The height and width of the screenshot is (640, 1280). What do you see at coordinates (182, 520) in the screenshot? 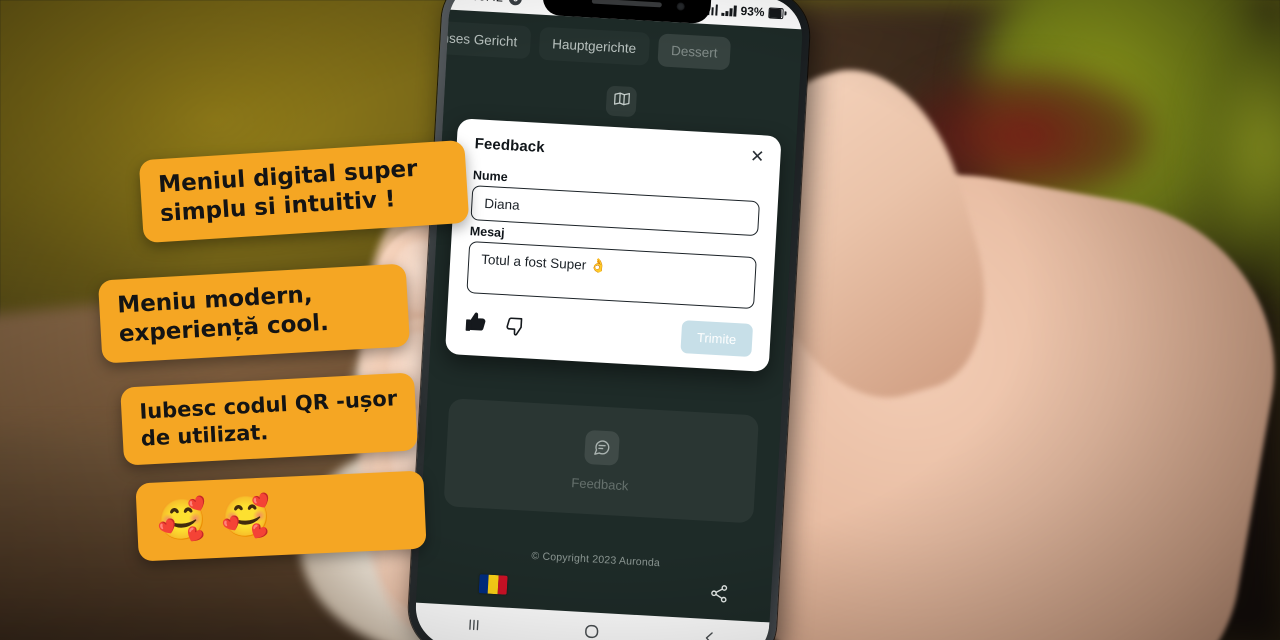
I see `emoji-smiling-face-with-hearts-1: 🥰` at bounding box center [182, 520].